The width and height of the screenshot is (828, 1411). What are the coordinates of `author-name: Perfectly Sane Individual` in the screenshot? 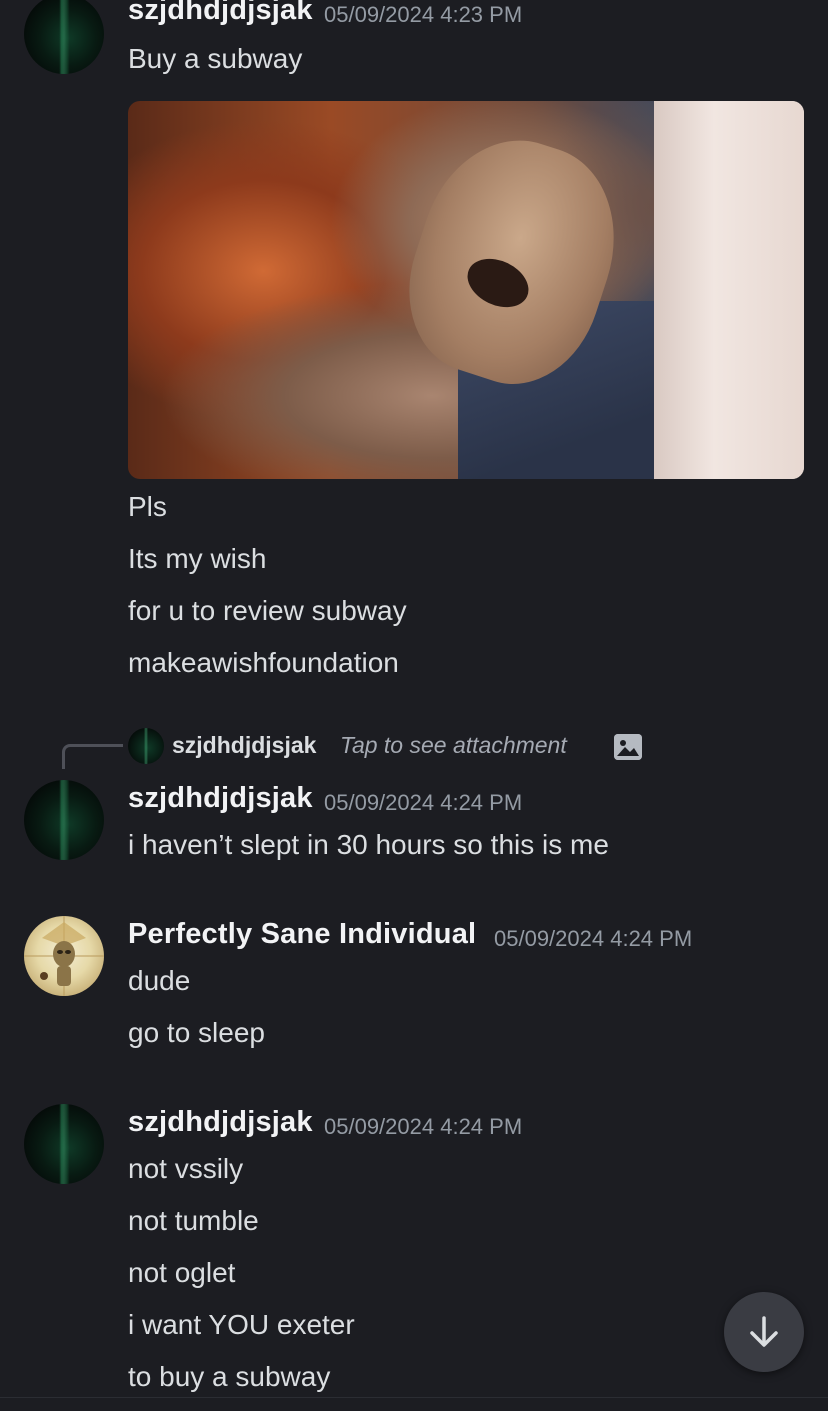 It's located at (302, 934).